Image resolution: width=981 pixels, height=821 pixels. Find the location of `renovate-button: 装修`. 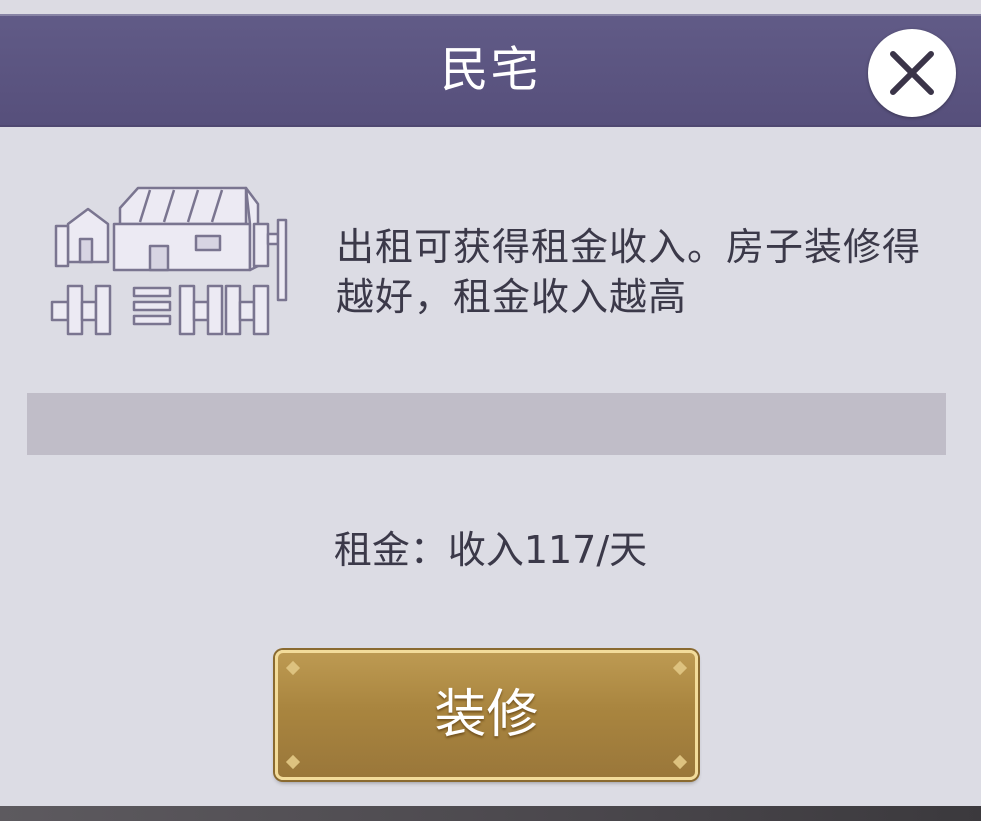

renovate-button: 装修 is located at coordinates (486, 715).